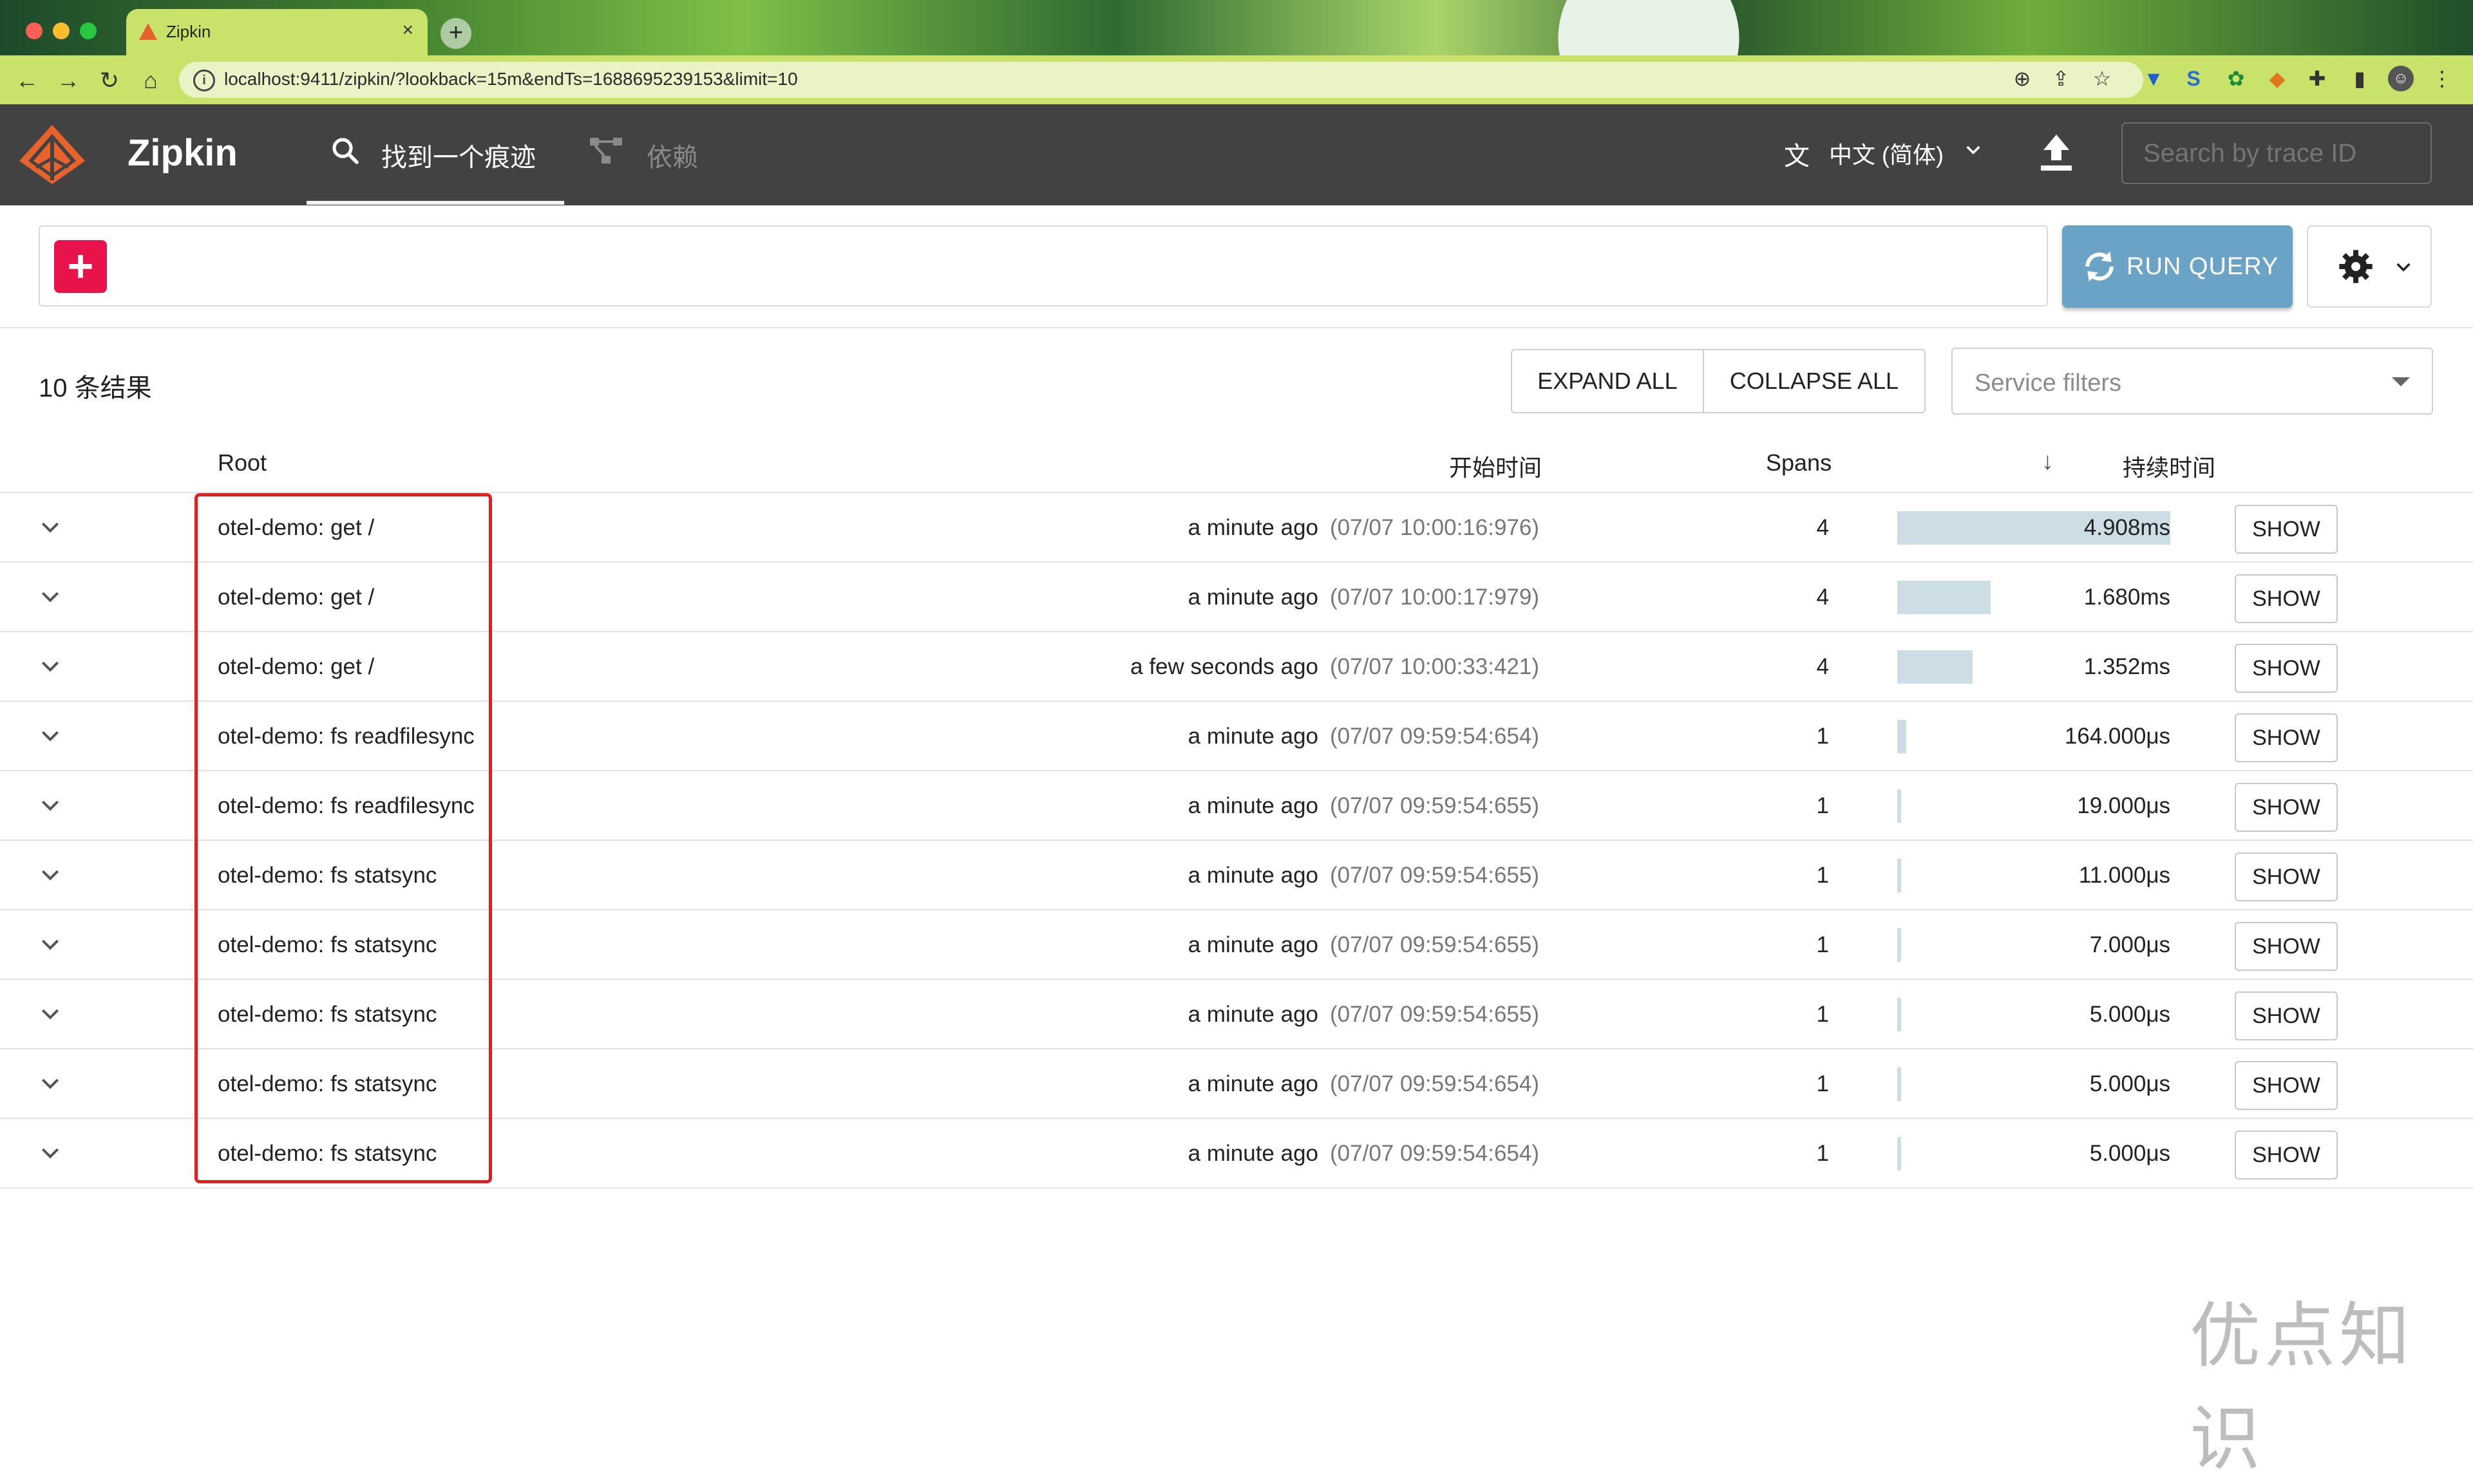 The width and height of the screenshot is (2473, 1484). I want to click on sidebar-toggle-icon: ▮, so click(2360, 78).